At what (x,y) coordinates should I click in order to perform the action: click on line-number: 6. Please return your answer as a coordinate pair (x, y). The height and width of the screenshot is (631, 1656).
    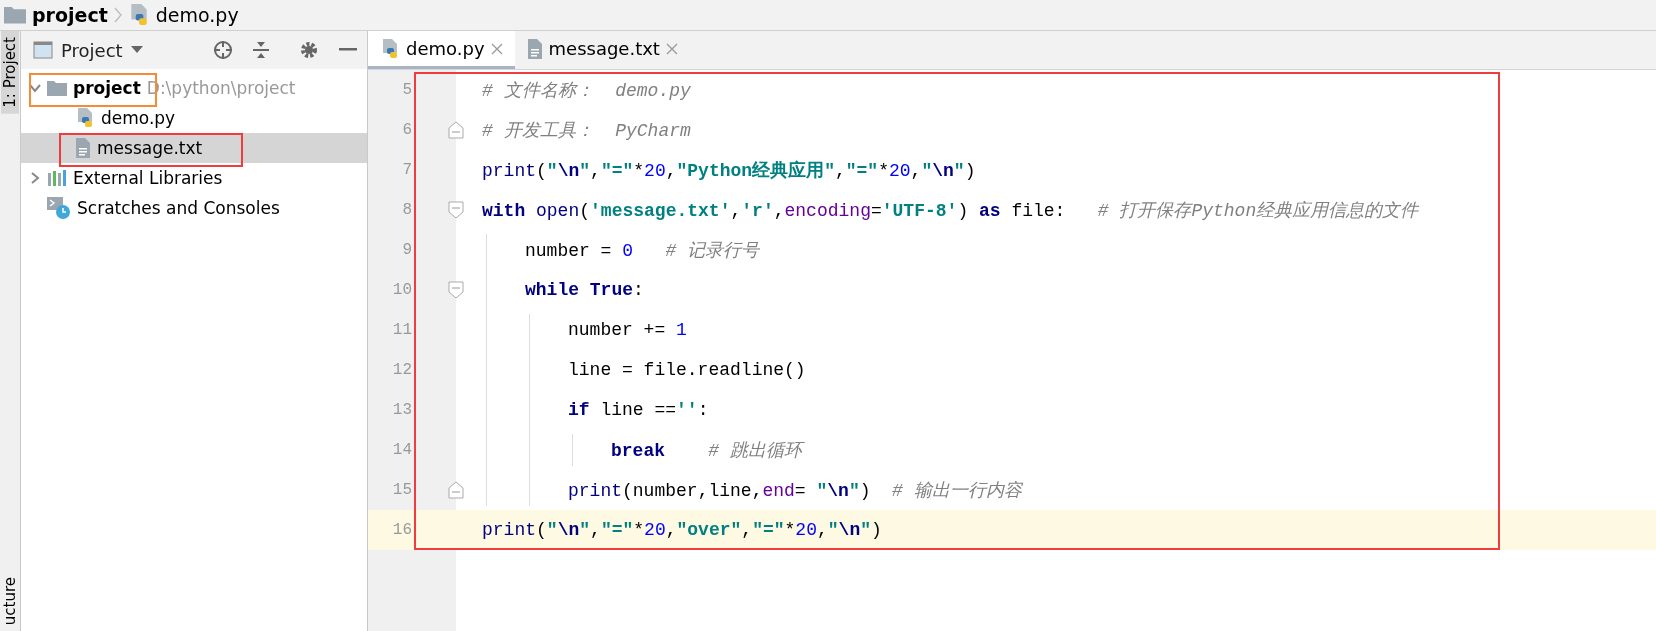
    Looking at the image, I should click on (406, 130).